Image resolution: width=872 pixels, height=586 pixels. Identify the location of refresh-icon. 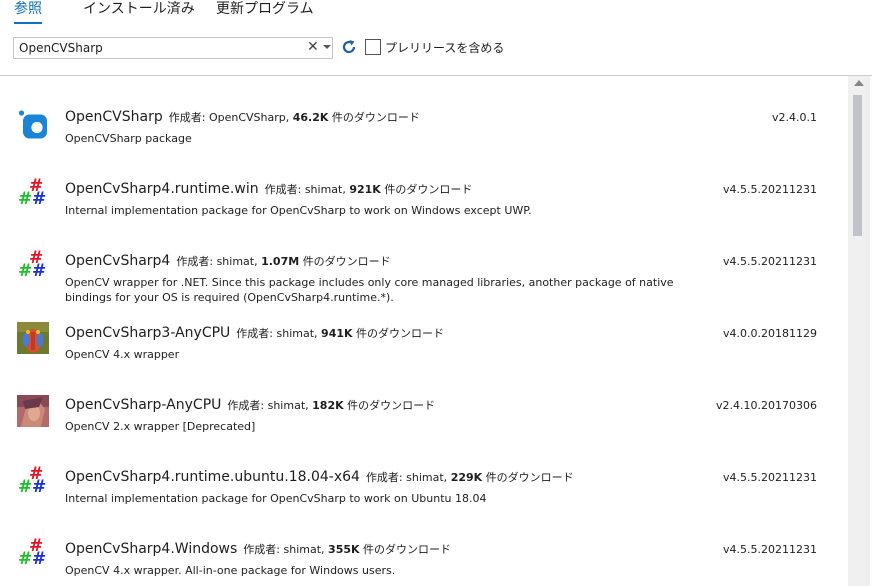
(349, 47).